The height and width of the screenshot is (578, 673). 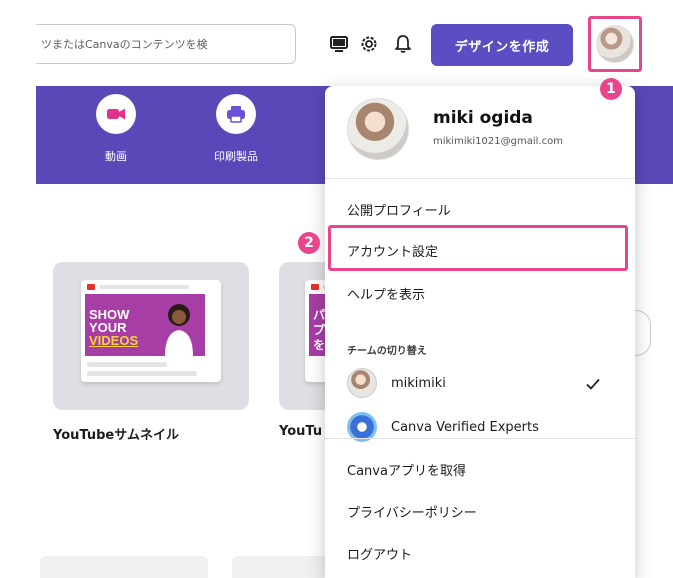 What do you see at coordinates (418, 383) in the screenshot?
I see `team-label: mikimiki` at bounding box center [418, 383].